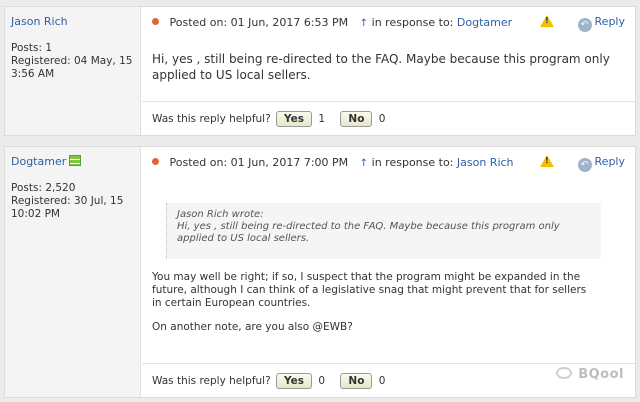 This screenshot has height=402, width=640. I want to click on in-response-link: Jason Rich, so click(485, 162).